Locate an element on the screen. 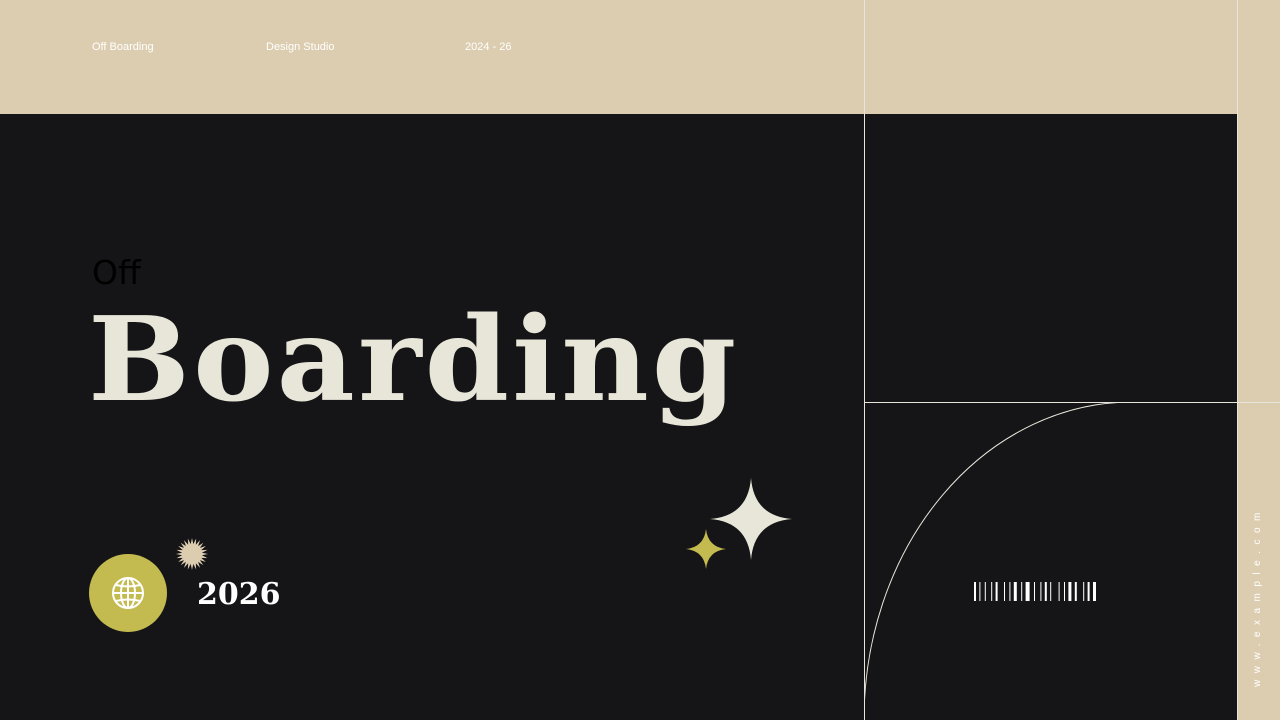 This screenshot has height=720, width=1280. year-label: 2026 is located at coordinates (239, 594).